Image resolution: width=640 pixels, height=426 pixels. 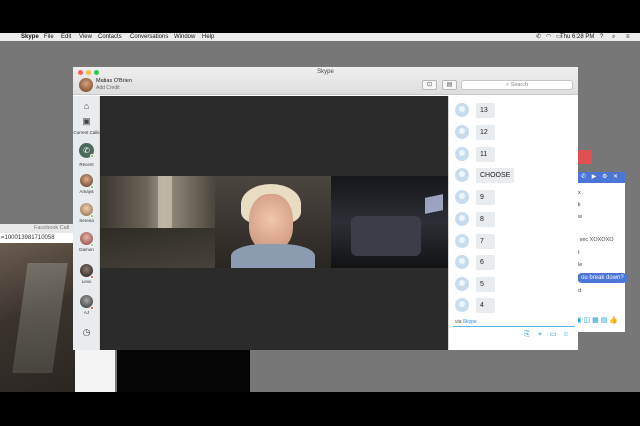 I want to click on help-icon: ?, so click(x=601, y=37).